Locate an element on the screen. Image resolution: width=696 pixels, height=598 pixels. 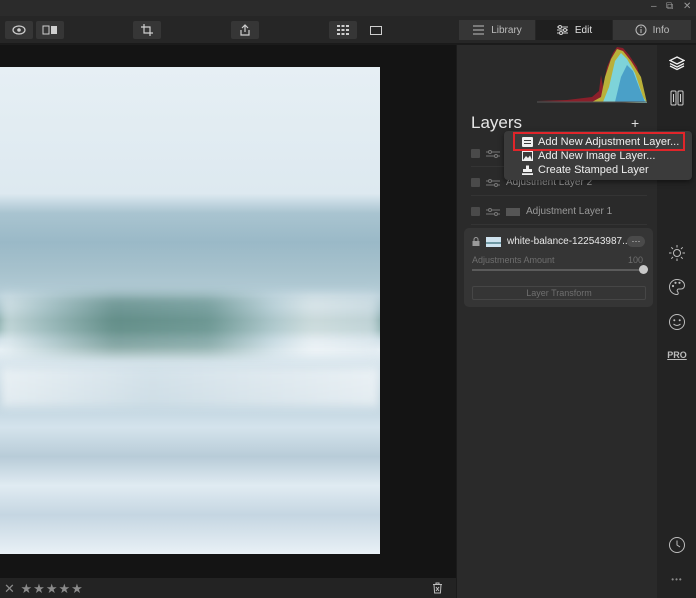
presets-tool-button is located at coordinates (677, 98).